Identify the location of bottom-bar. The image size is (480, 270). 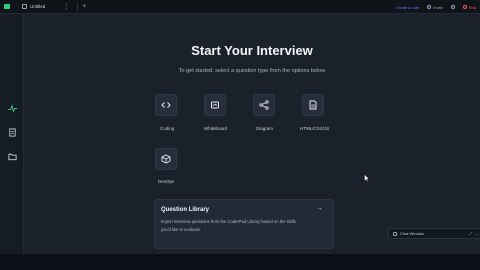
(240, 262).